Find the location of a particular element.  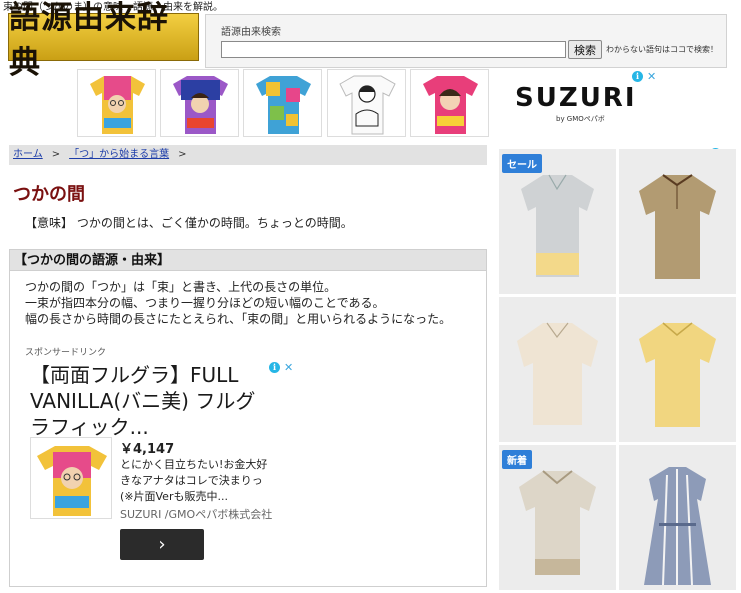

product-ad-image is located at coordinates (71, 478).